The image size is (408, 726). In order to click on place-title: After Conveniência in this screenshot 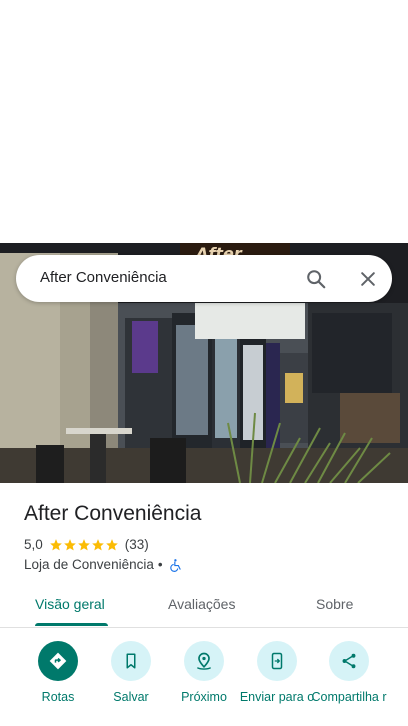, I will do `click(113, 513)`.